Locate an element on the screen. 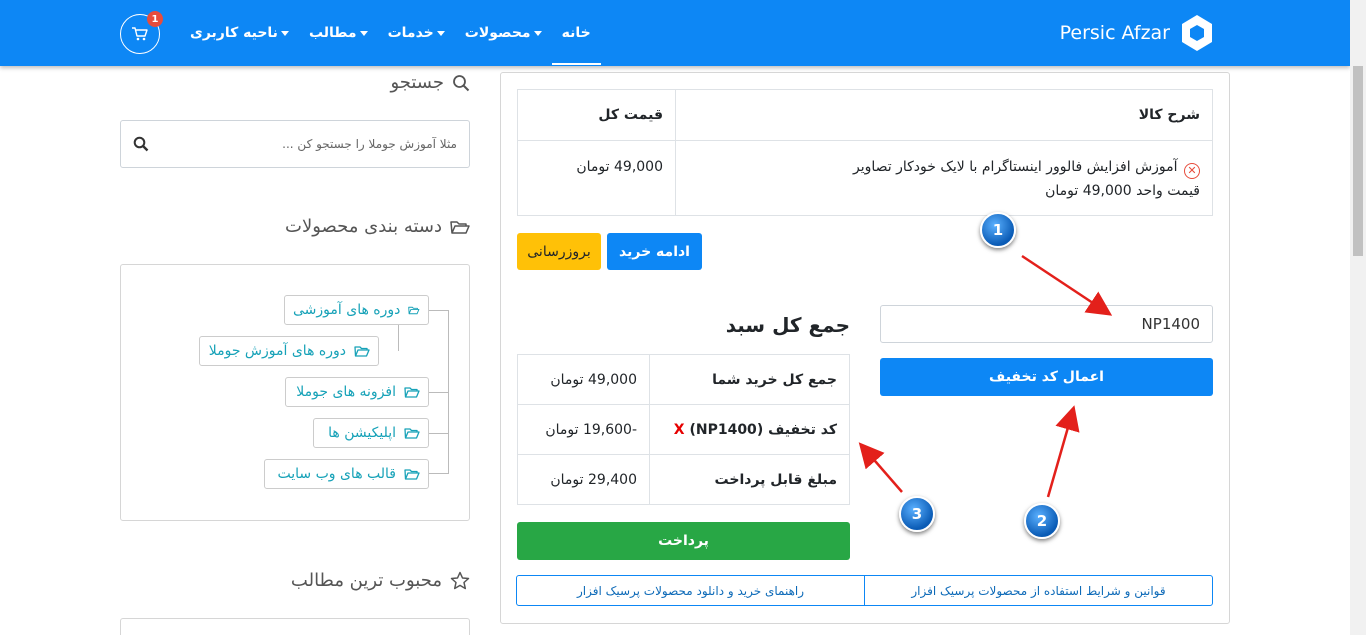 The image size is (1366, 635). total-column-header: قیمت کل is located at coordinates (596, 115).